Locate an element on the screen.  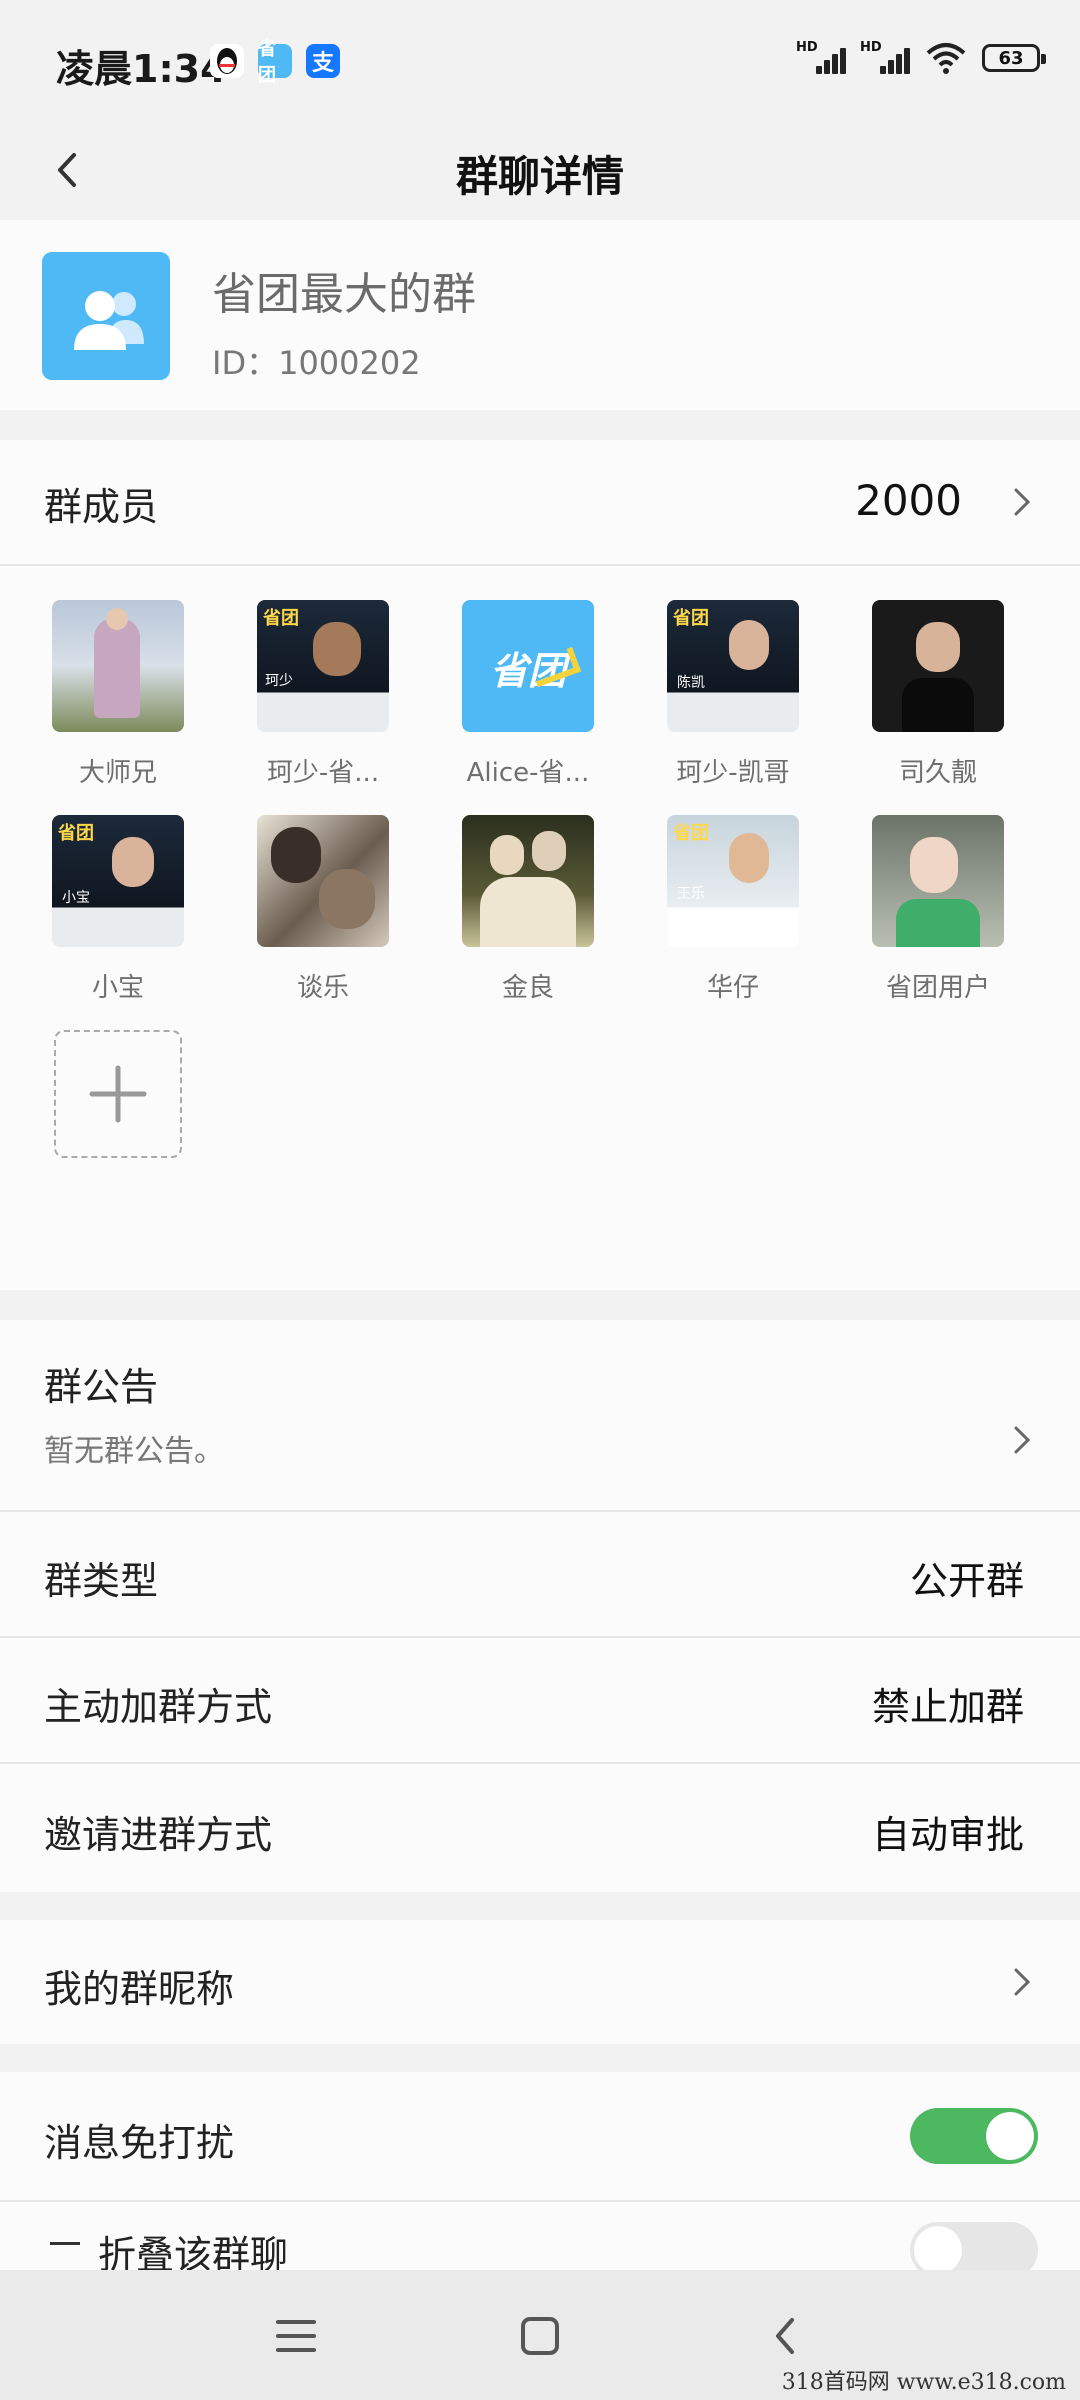
member-name: 谈乐 is located at coordinates (322, 988).